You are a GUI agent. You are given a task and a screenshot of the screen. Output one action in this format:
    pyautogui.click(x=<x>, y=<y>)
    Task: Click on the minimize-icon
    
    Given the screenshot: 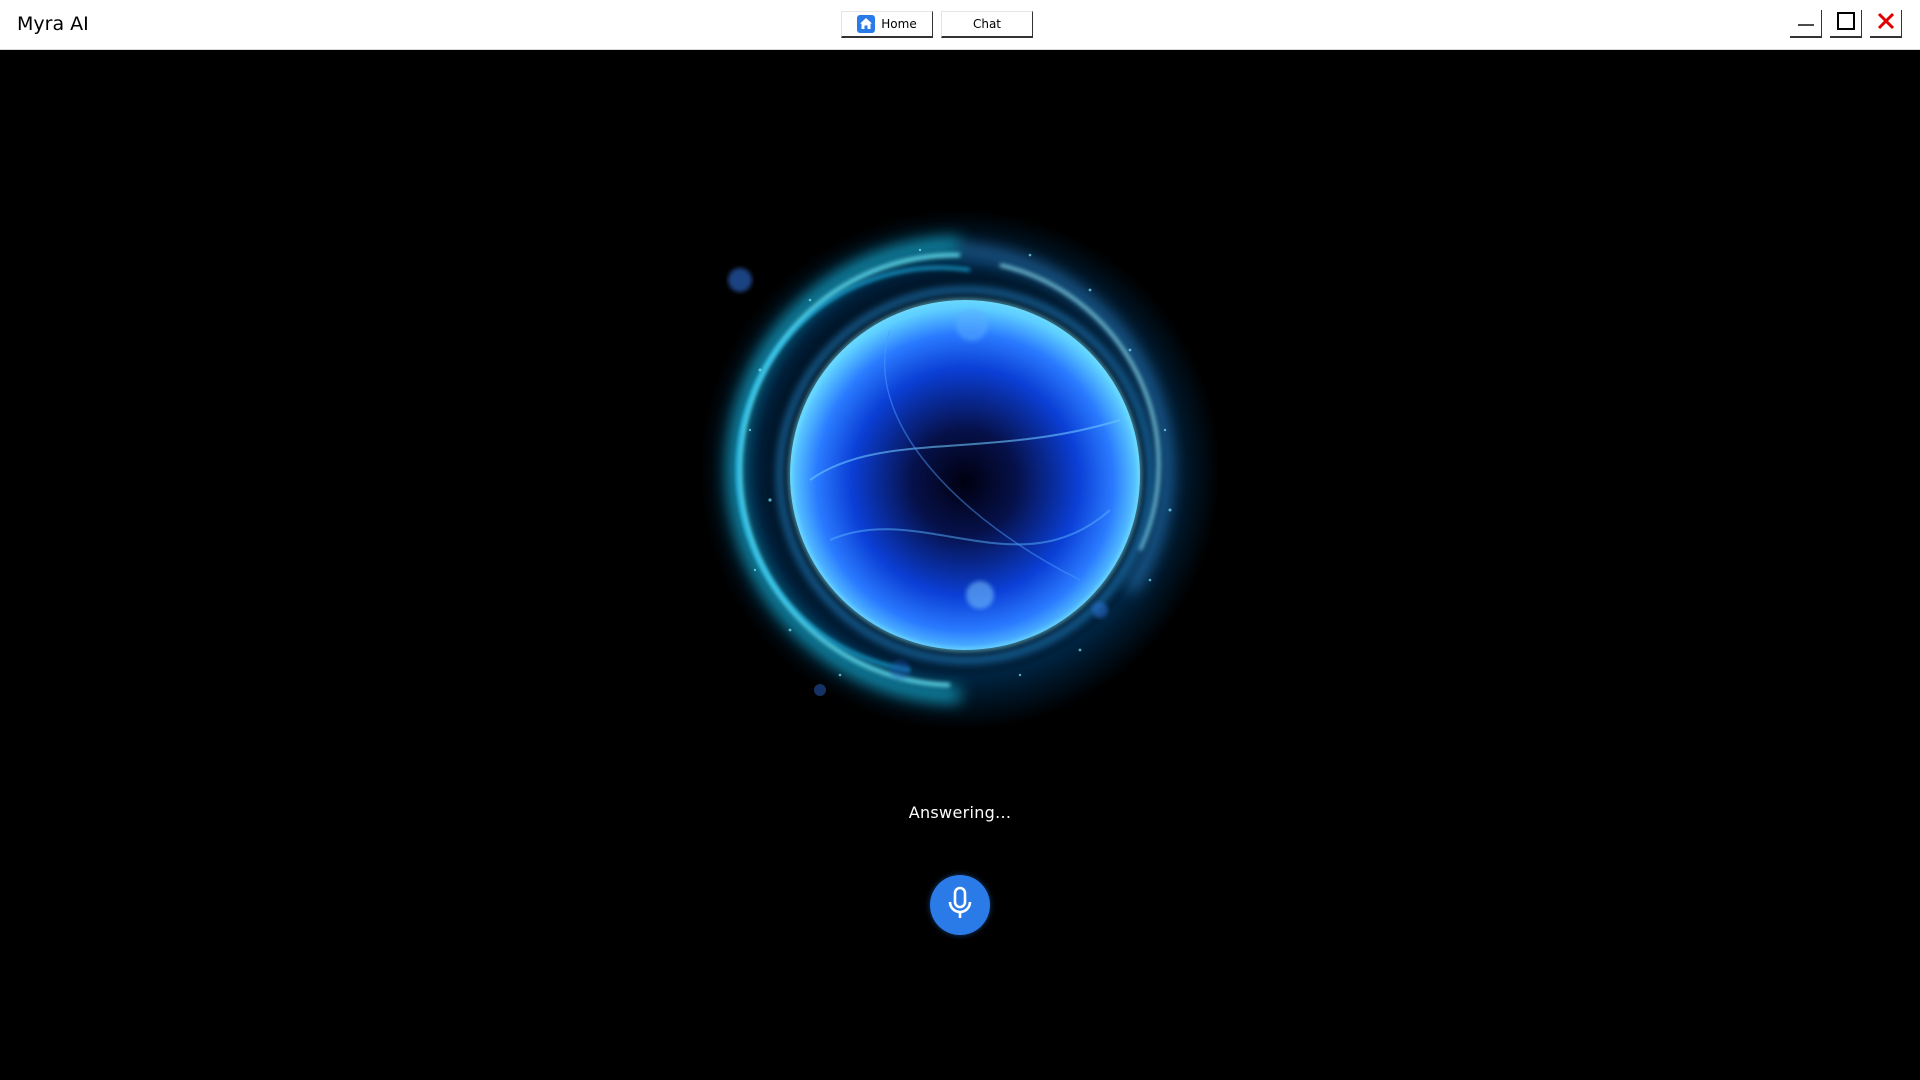 What is the action you would take?
    pyautogui.click(x=1806, y=23)
    